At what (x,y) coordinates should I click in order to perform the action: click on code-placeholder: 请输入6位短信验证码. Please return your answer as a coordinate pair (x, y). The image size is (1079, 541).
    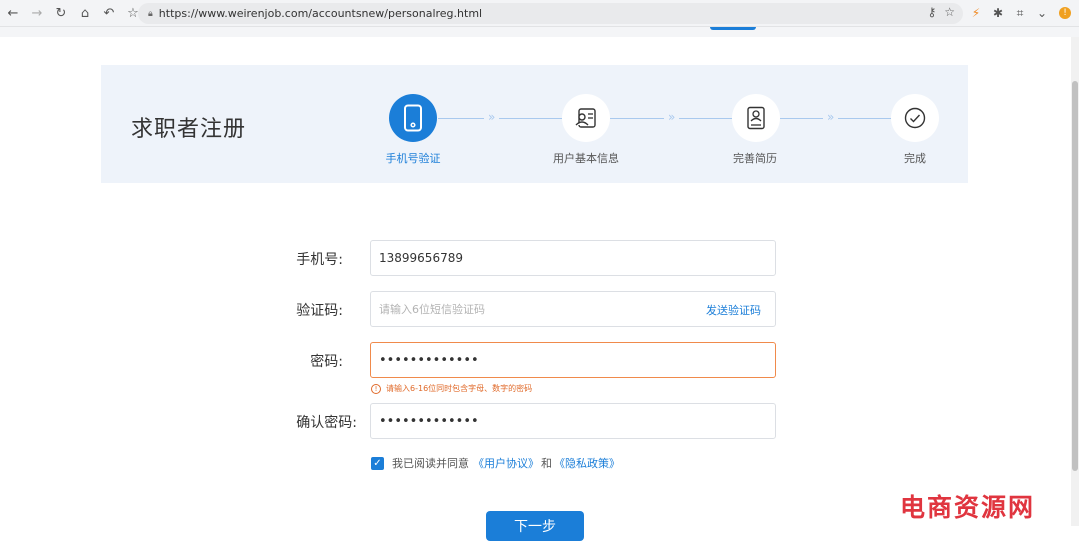
    Looking at the image, I should click on (432, 309).